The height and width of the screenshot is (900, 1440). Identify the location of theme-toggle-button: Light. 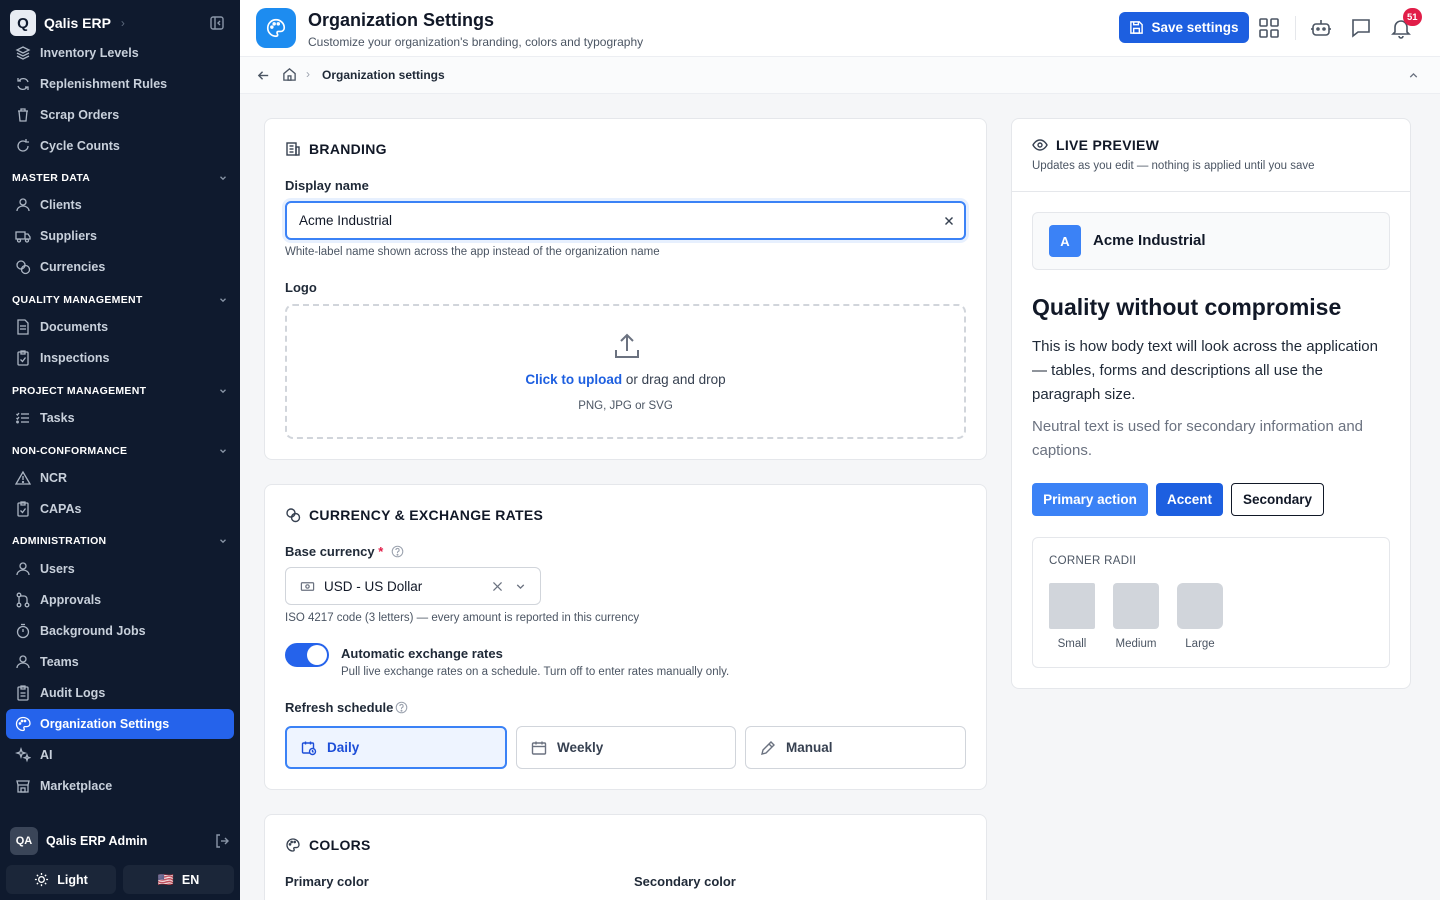
(61, 879).